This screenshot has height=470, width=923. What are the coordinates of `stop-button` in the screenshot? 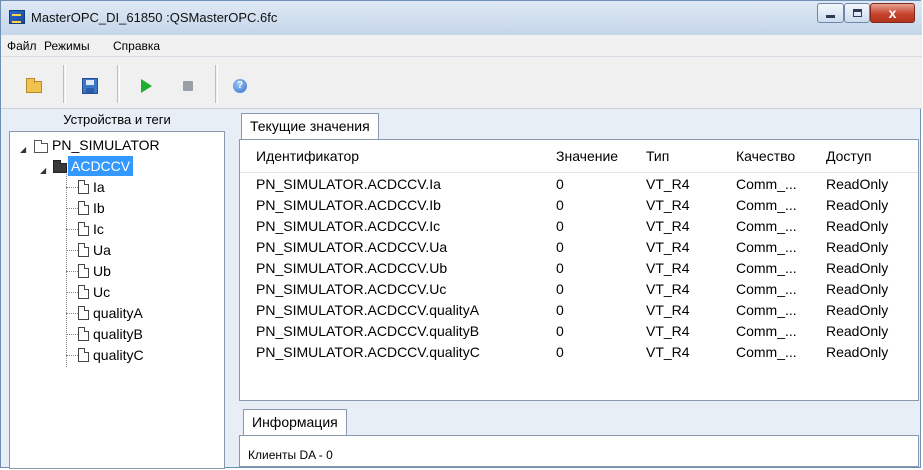 It's located at (188, 86).